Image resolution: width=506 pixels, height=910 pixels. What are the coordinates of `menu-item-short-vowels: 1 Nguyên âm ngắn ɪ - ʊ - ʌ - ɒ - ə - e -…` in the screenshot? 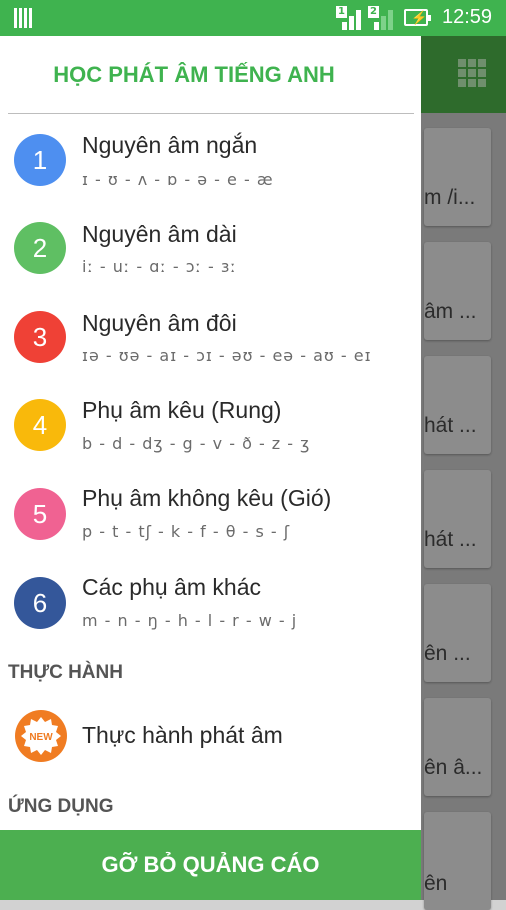 It's located at (210, 159).